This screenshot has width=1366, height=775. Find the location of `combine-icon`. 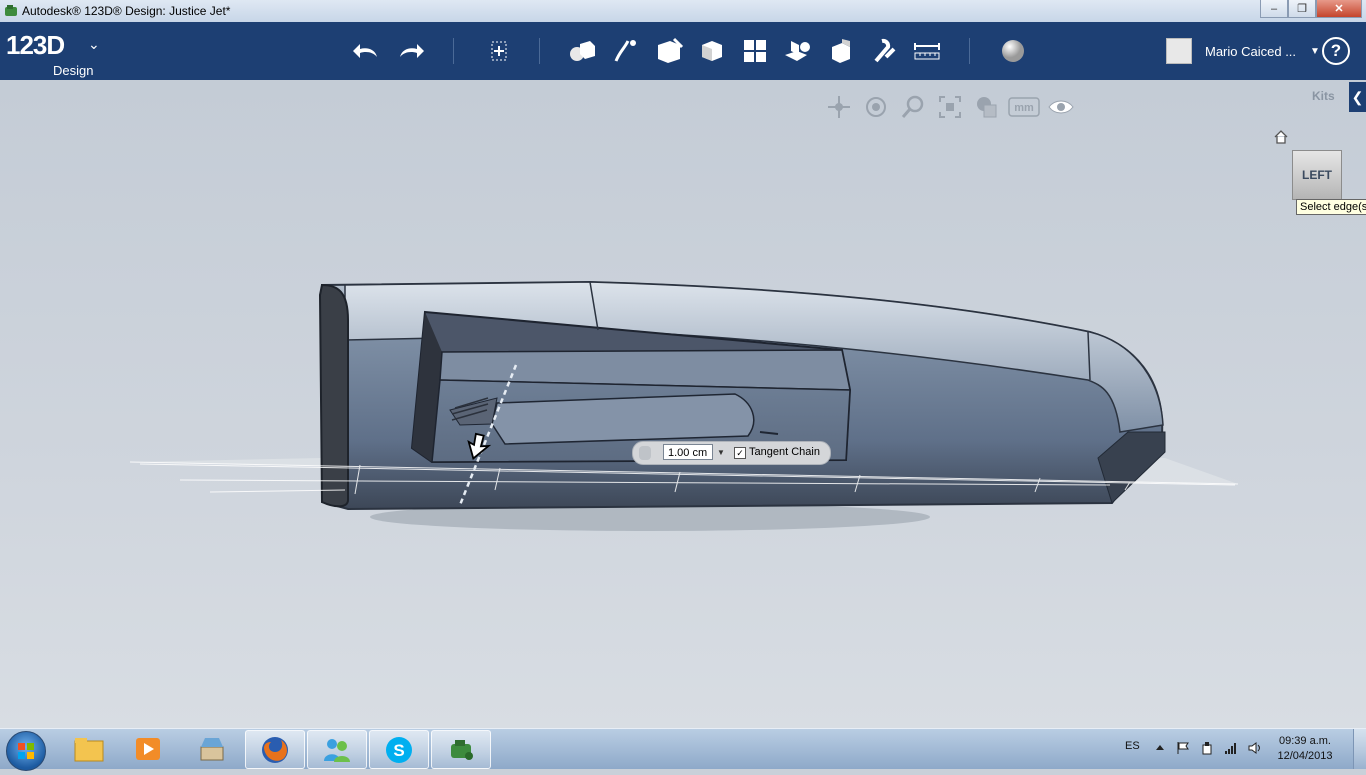

combine-icon is located at coordinates (841, 51).